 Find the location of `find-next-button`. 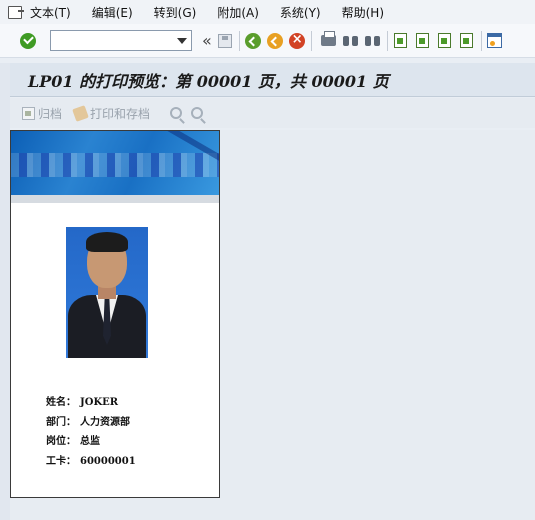

find-next-button is located at coordinates (373, 41).